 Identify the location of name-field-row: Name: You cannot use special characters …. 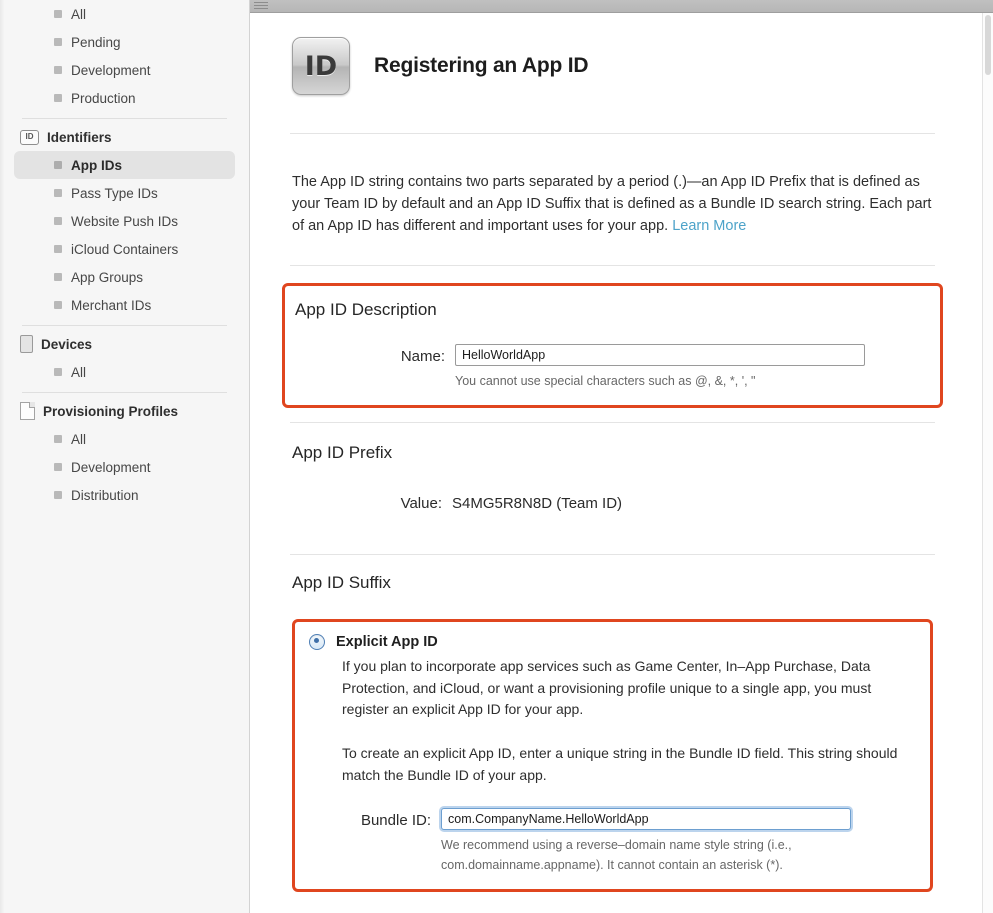
(612, 367).